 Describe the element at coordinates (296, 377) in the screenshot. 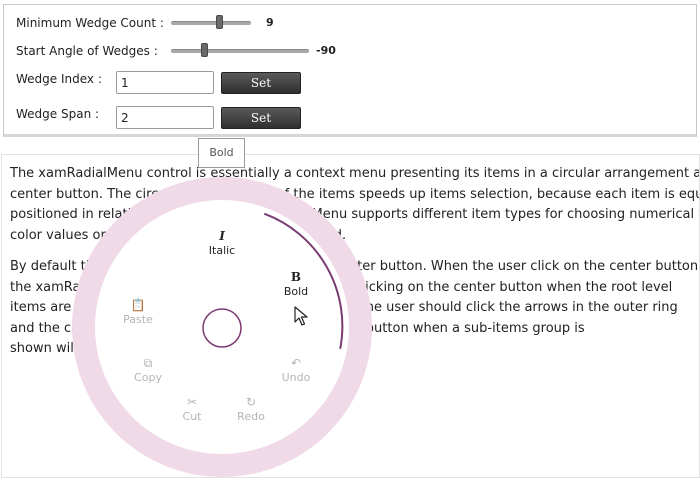

I see `menu-item-undo-label: Undo` at that location.